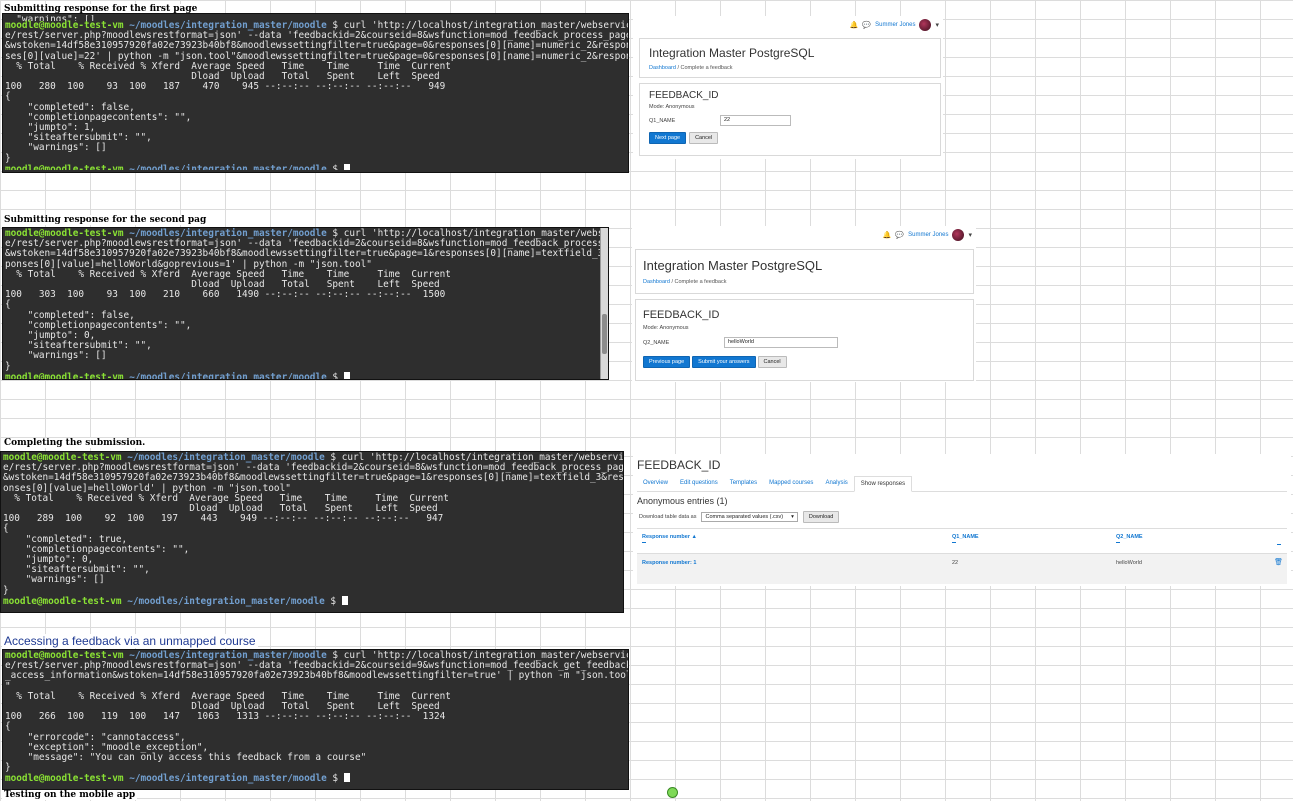 This screenshot has width=1293, height=801. What do you see at coordinates (672, 107) in the screenshot?
I see `feedback-mode: Mode: Anonymous` at bounding box center [672, 107].